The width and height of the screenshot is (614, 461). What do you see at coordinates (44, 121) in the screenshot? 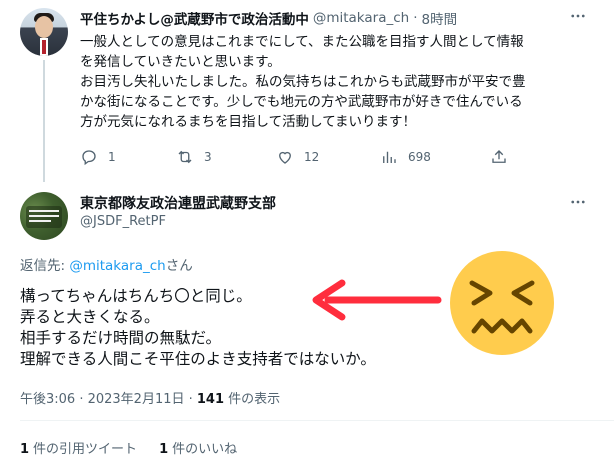
I see `thread-connector` at bounding box center [44, 121].